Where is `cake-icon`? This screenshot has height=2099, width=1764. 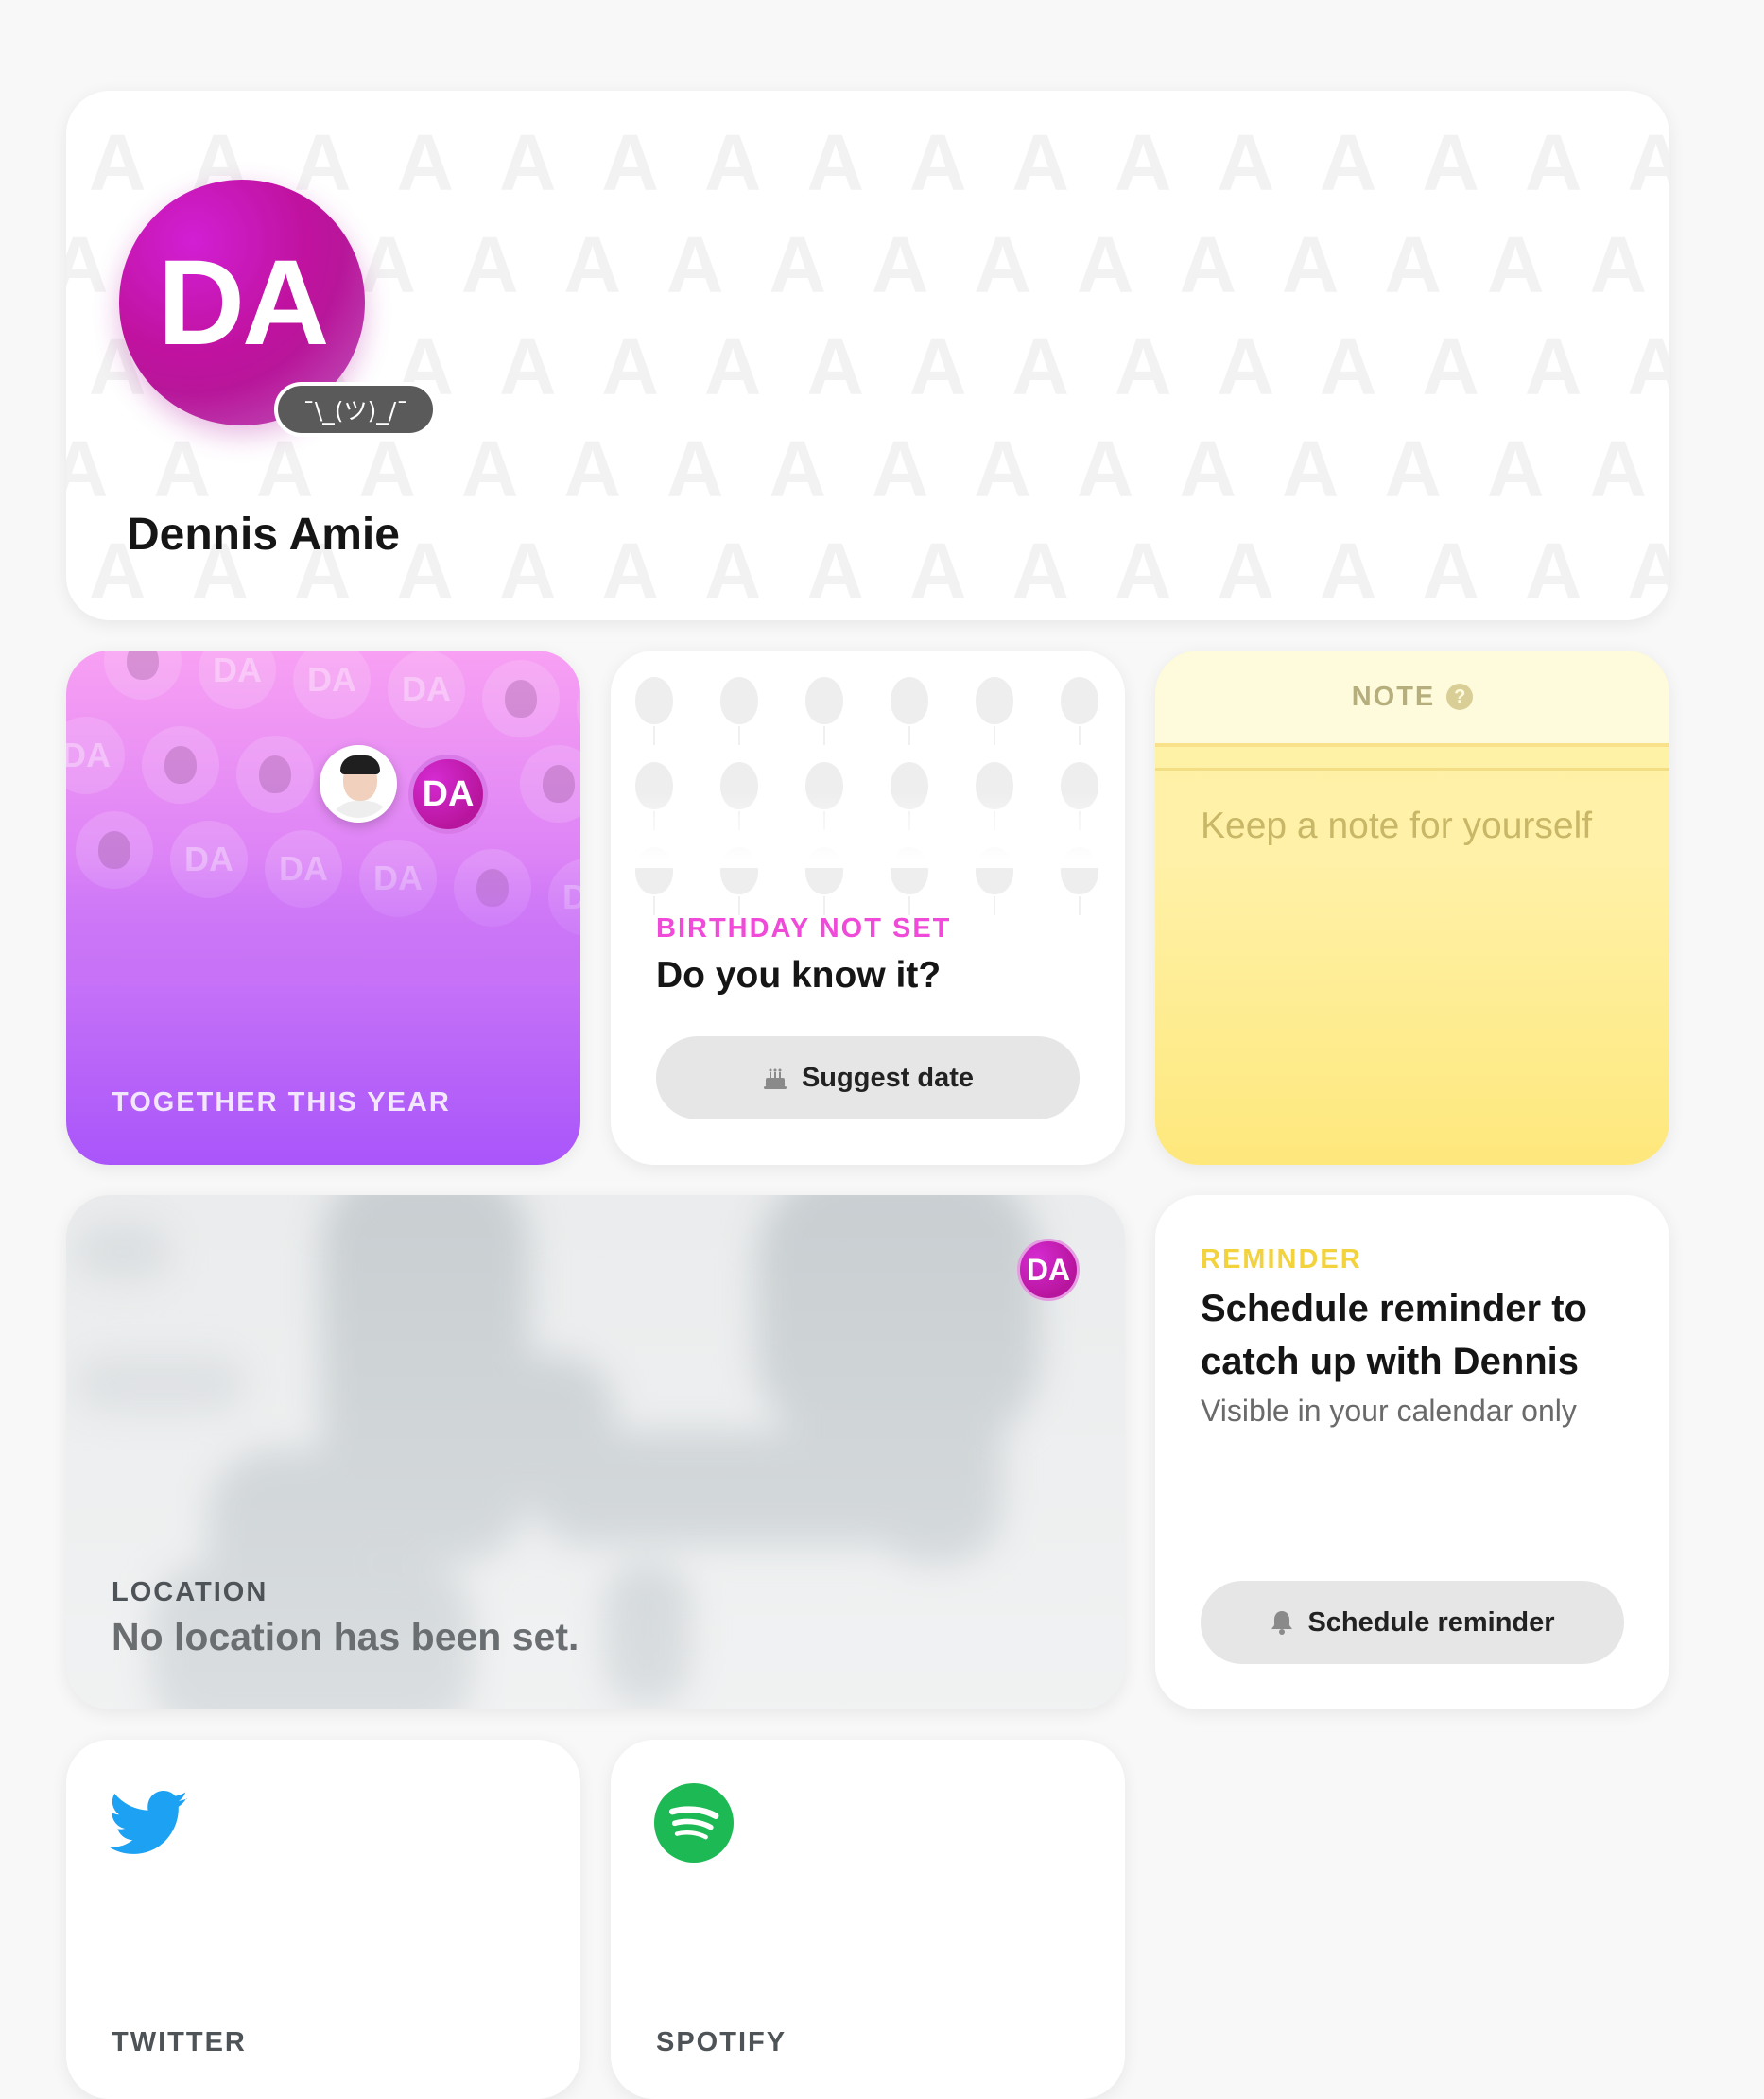 cake-icon is located at coordinates (775, 1078).